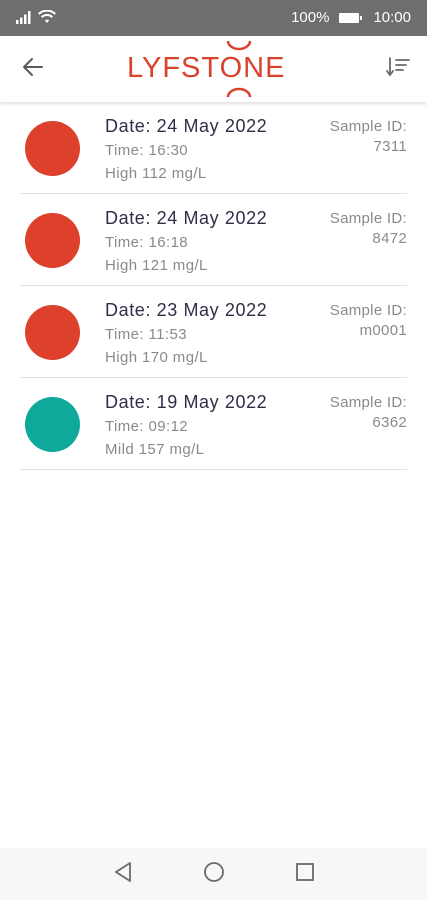  I want to click on sample-reading: Mild 157 mg/L, so click(155, 449).